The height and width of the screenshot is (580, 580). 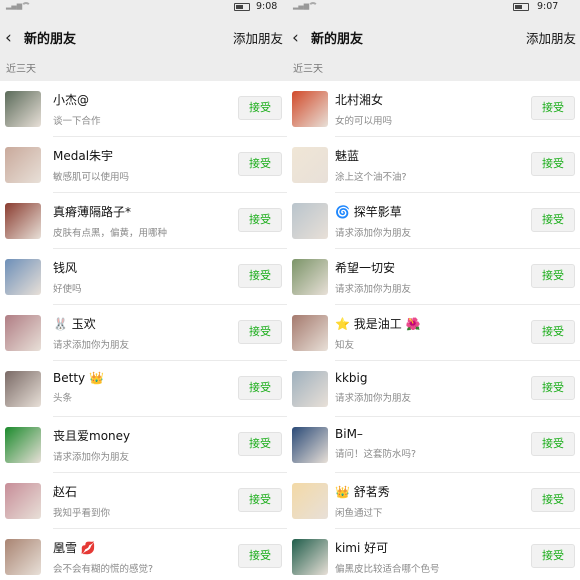 I want to click on request-info: 赵石 我知乎看到你, so click(x=140, y=501).